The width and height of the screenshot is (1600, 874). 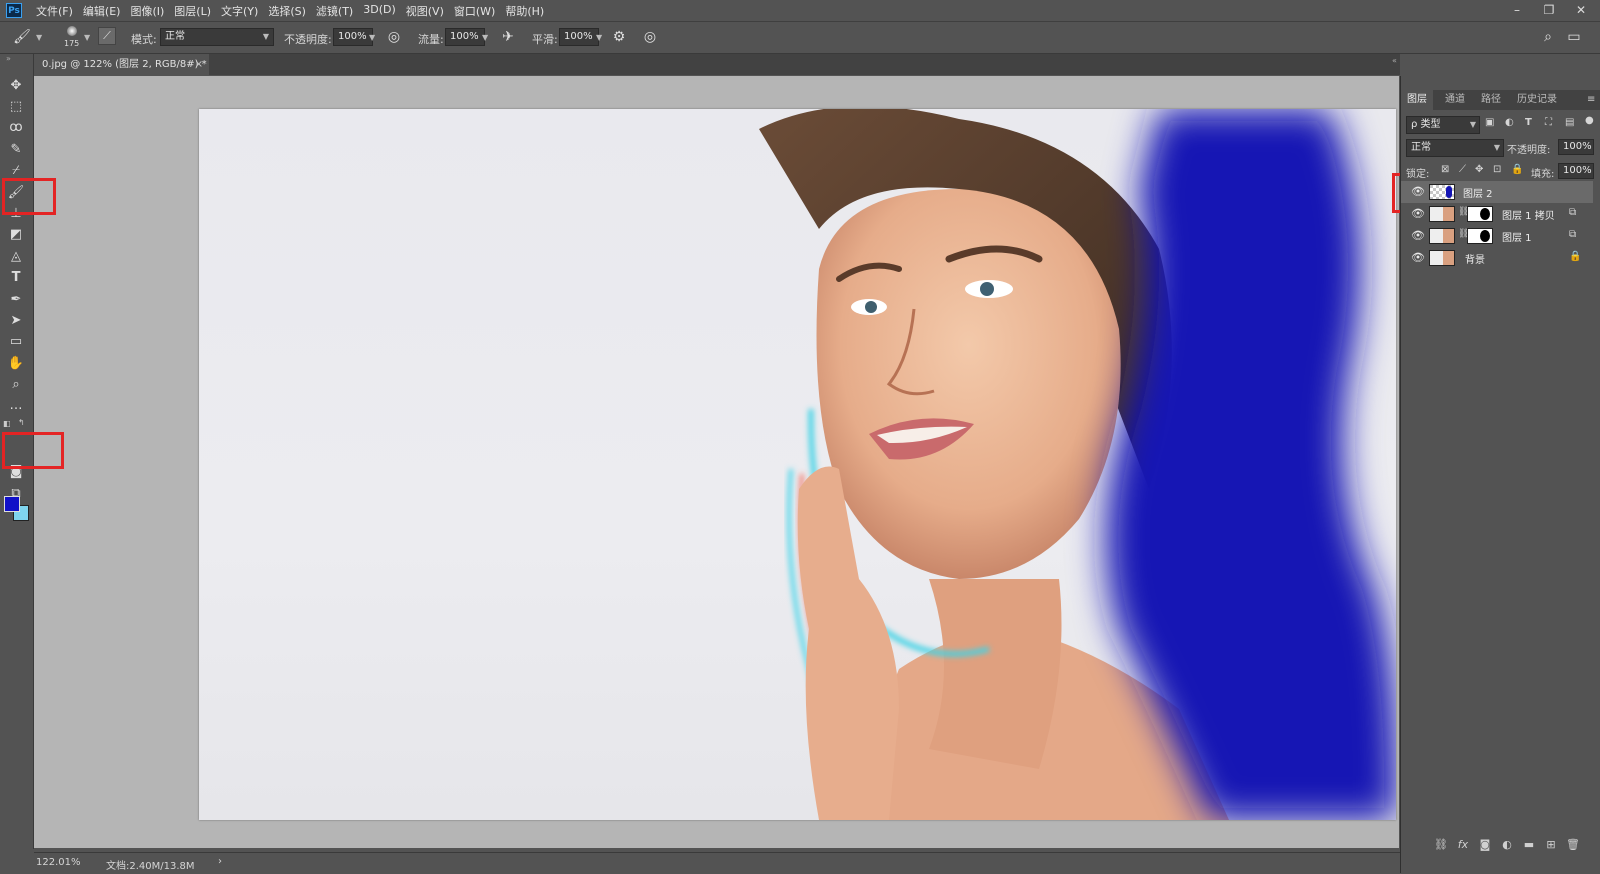 I want to click on filter-smart-icon: ▤, so click(x=1569, y=122).